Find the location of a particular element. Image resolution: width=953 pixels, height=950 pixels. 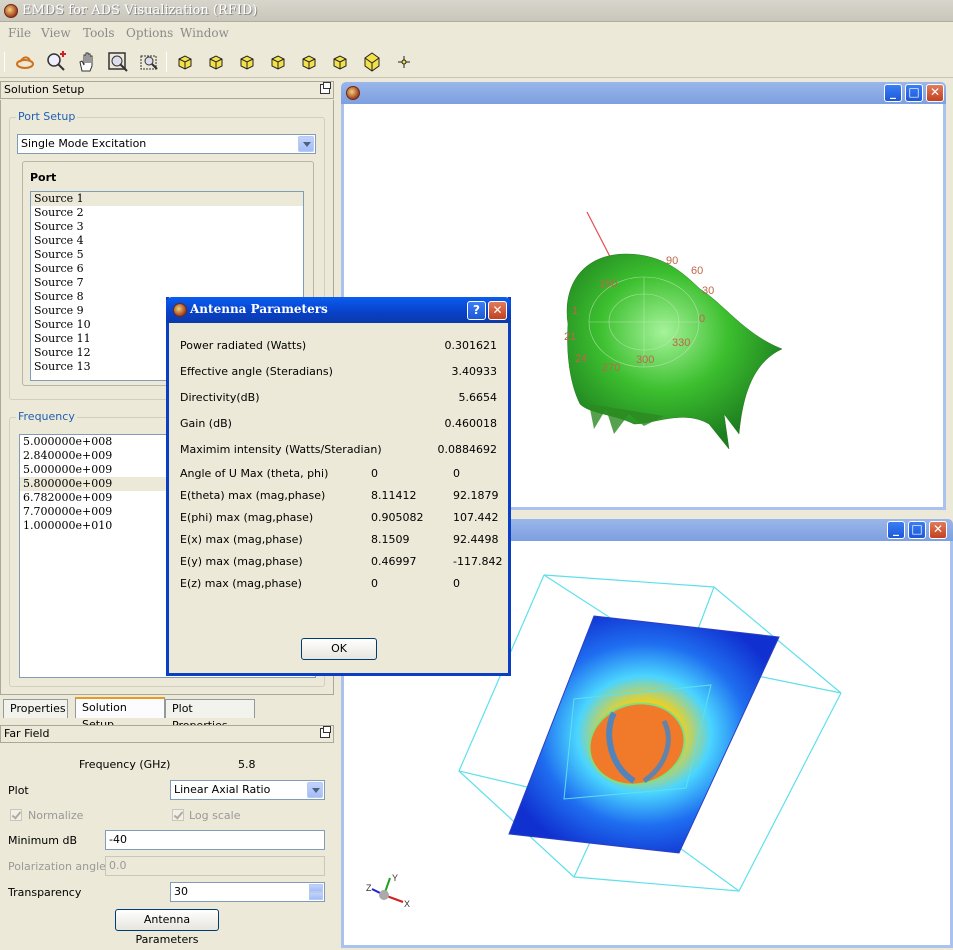

zoom-window-icon is located at coordinates (149, 62).